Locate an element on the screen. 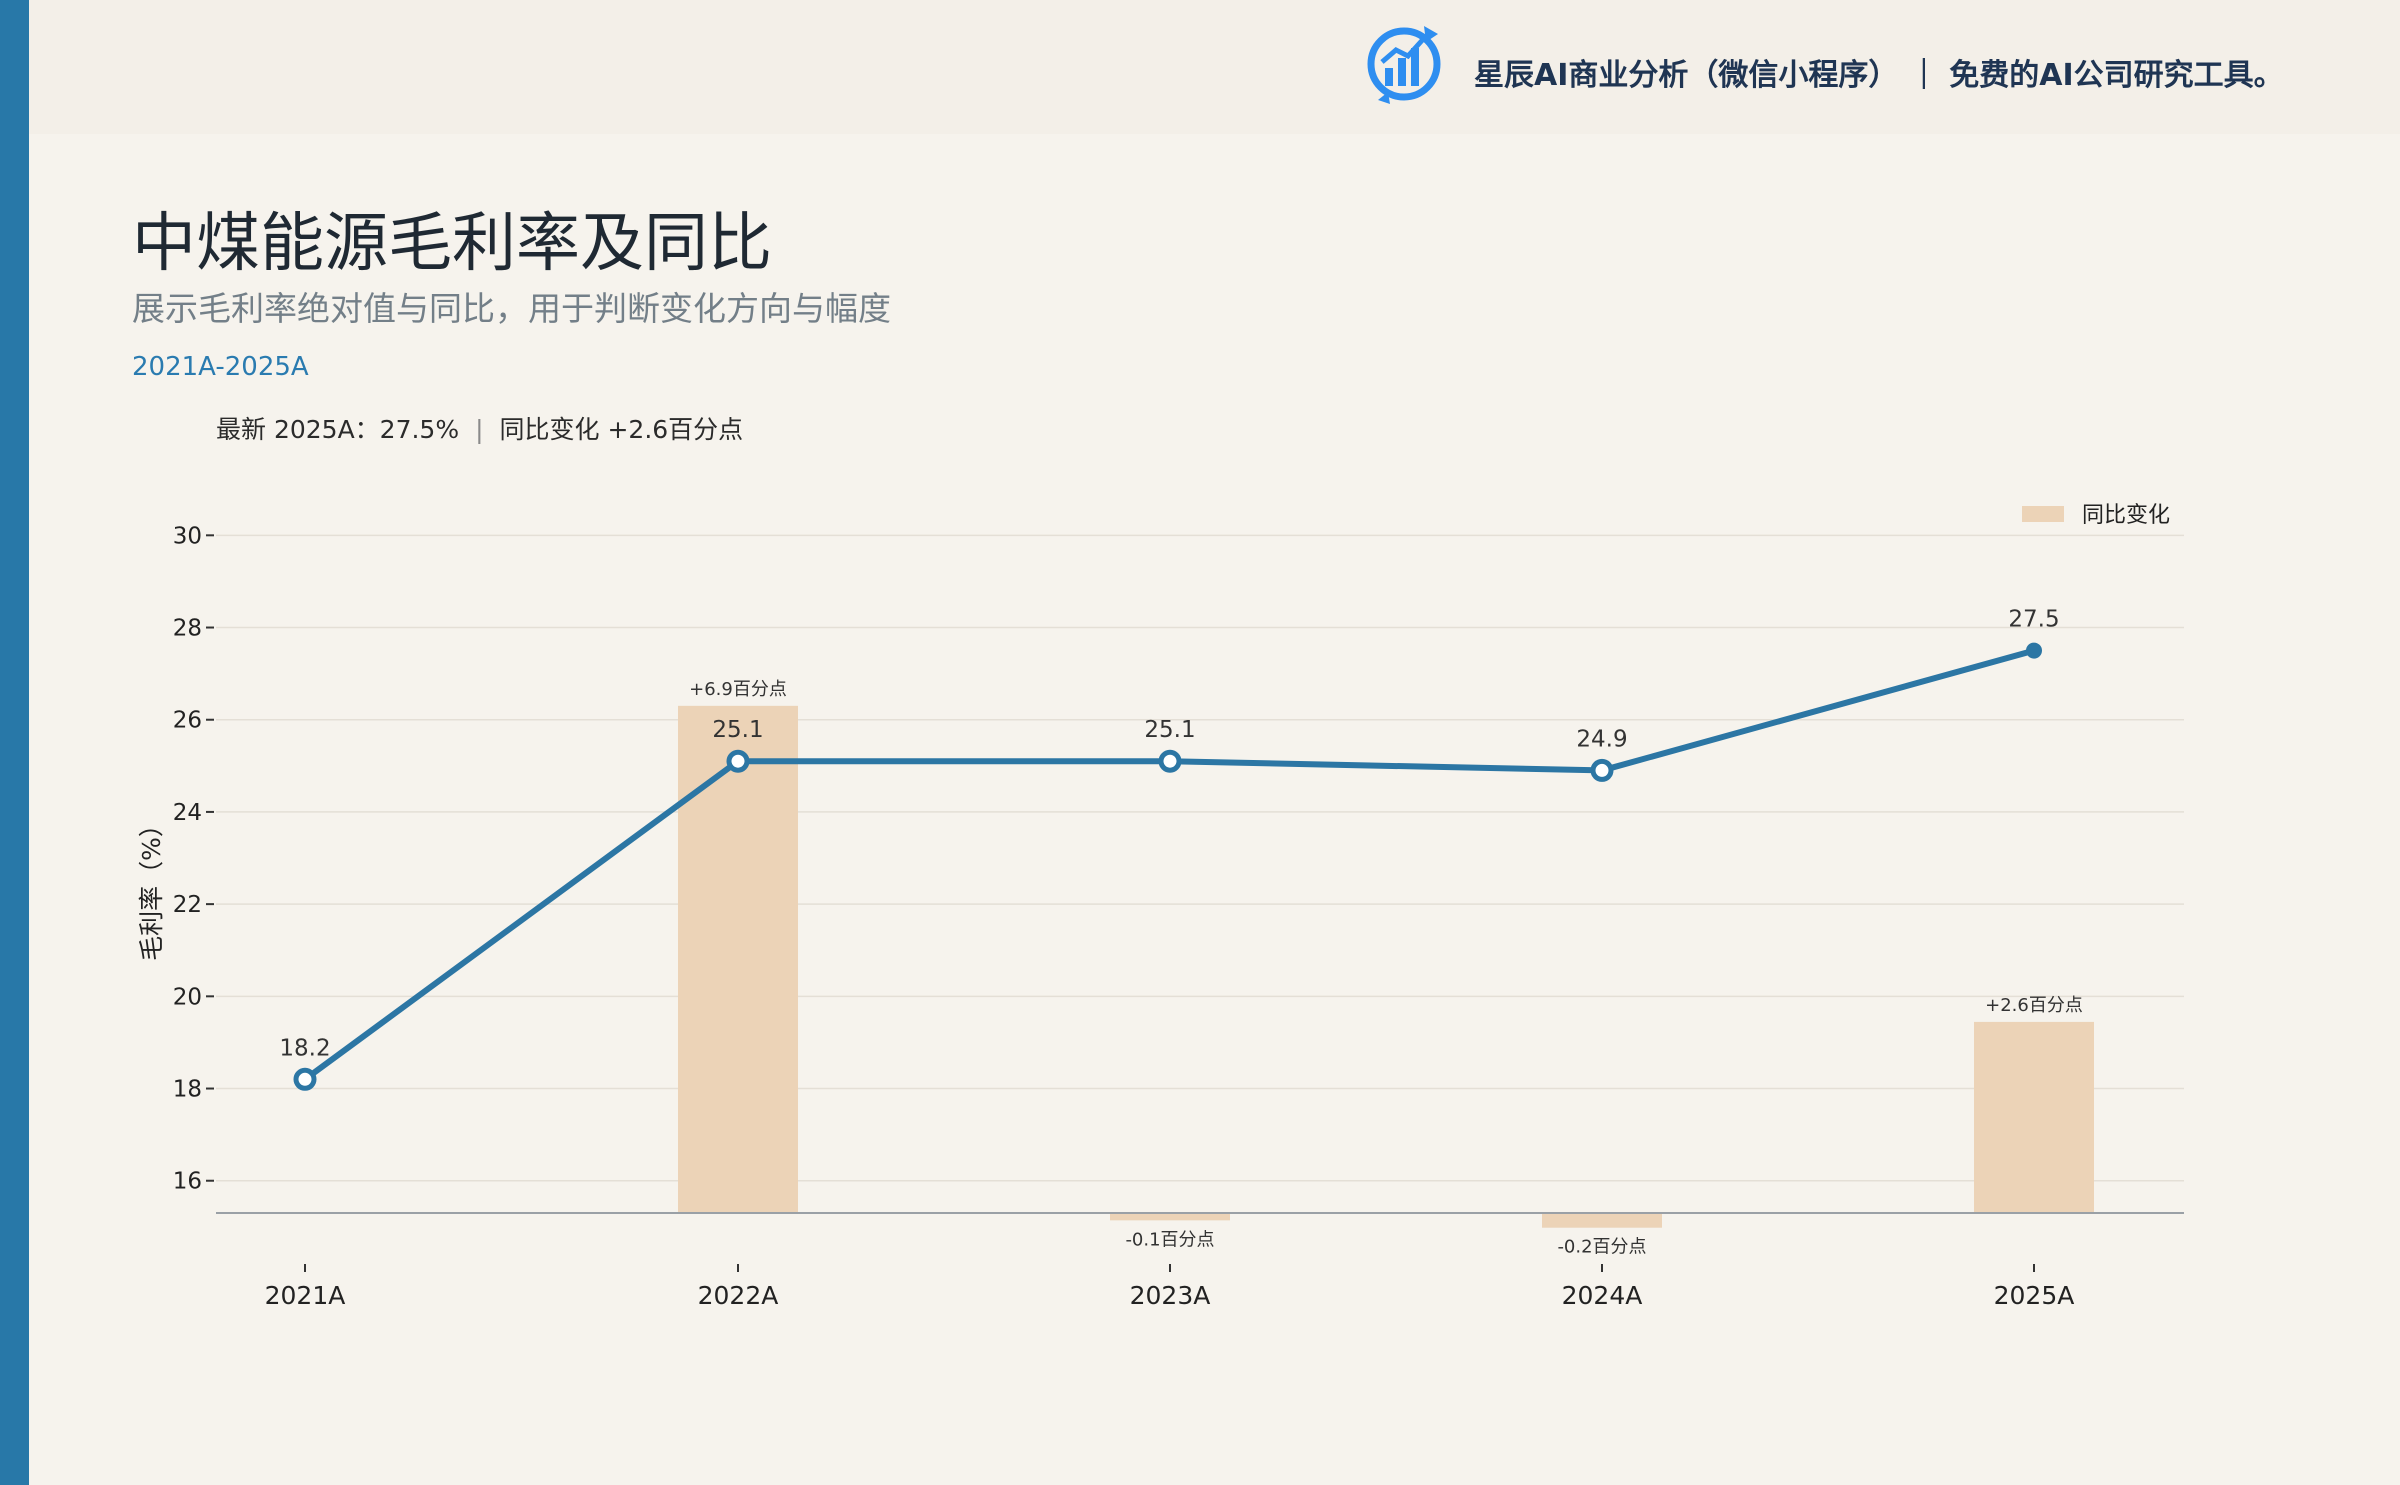  bar-data-label: -0.1百分点 is located at coordinates (1169, 1239).